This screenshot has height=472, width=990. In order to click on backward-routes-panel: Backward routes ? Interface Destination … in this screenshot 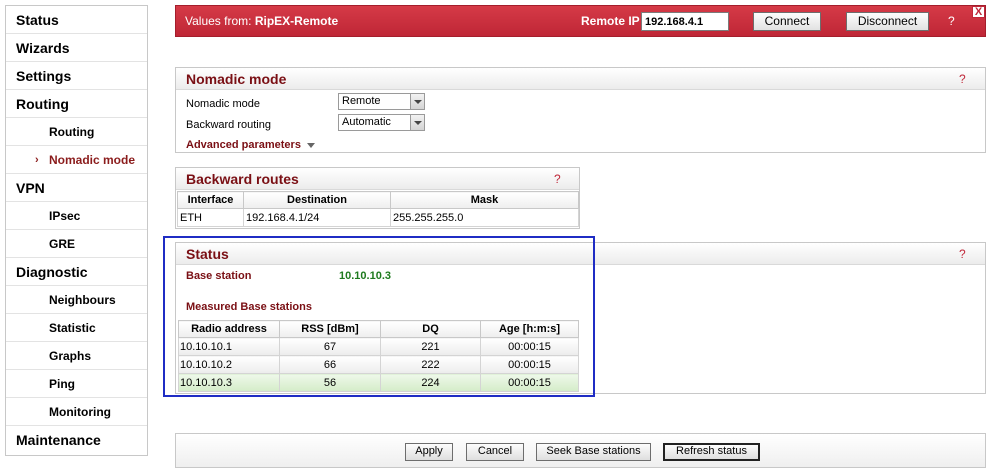, I will do `click(377, 198)`.